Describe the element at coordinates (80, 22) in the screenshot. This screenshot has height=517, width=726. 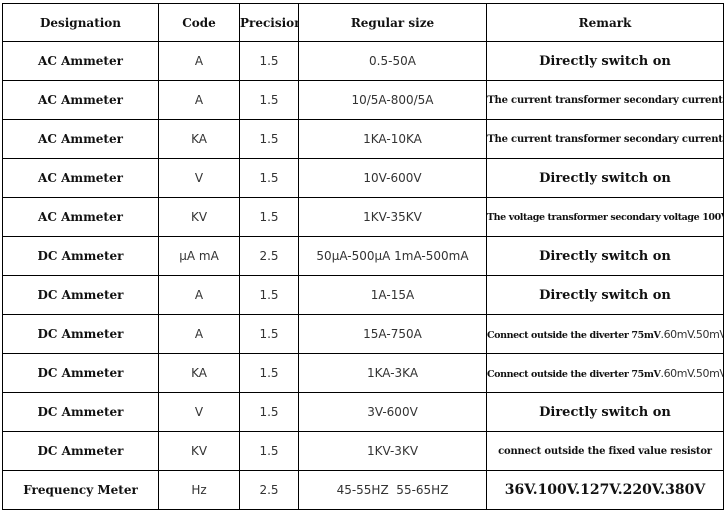
I see `header-designation: Designation` at that location.